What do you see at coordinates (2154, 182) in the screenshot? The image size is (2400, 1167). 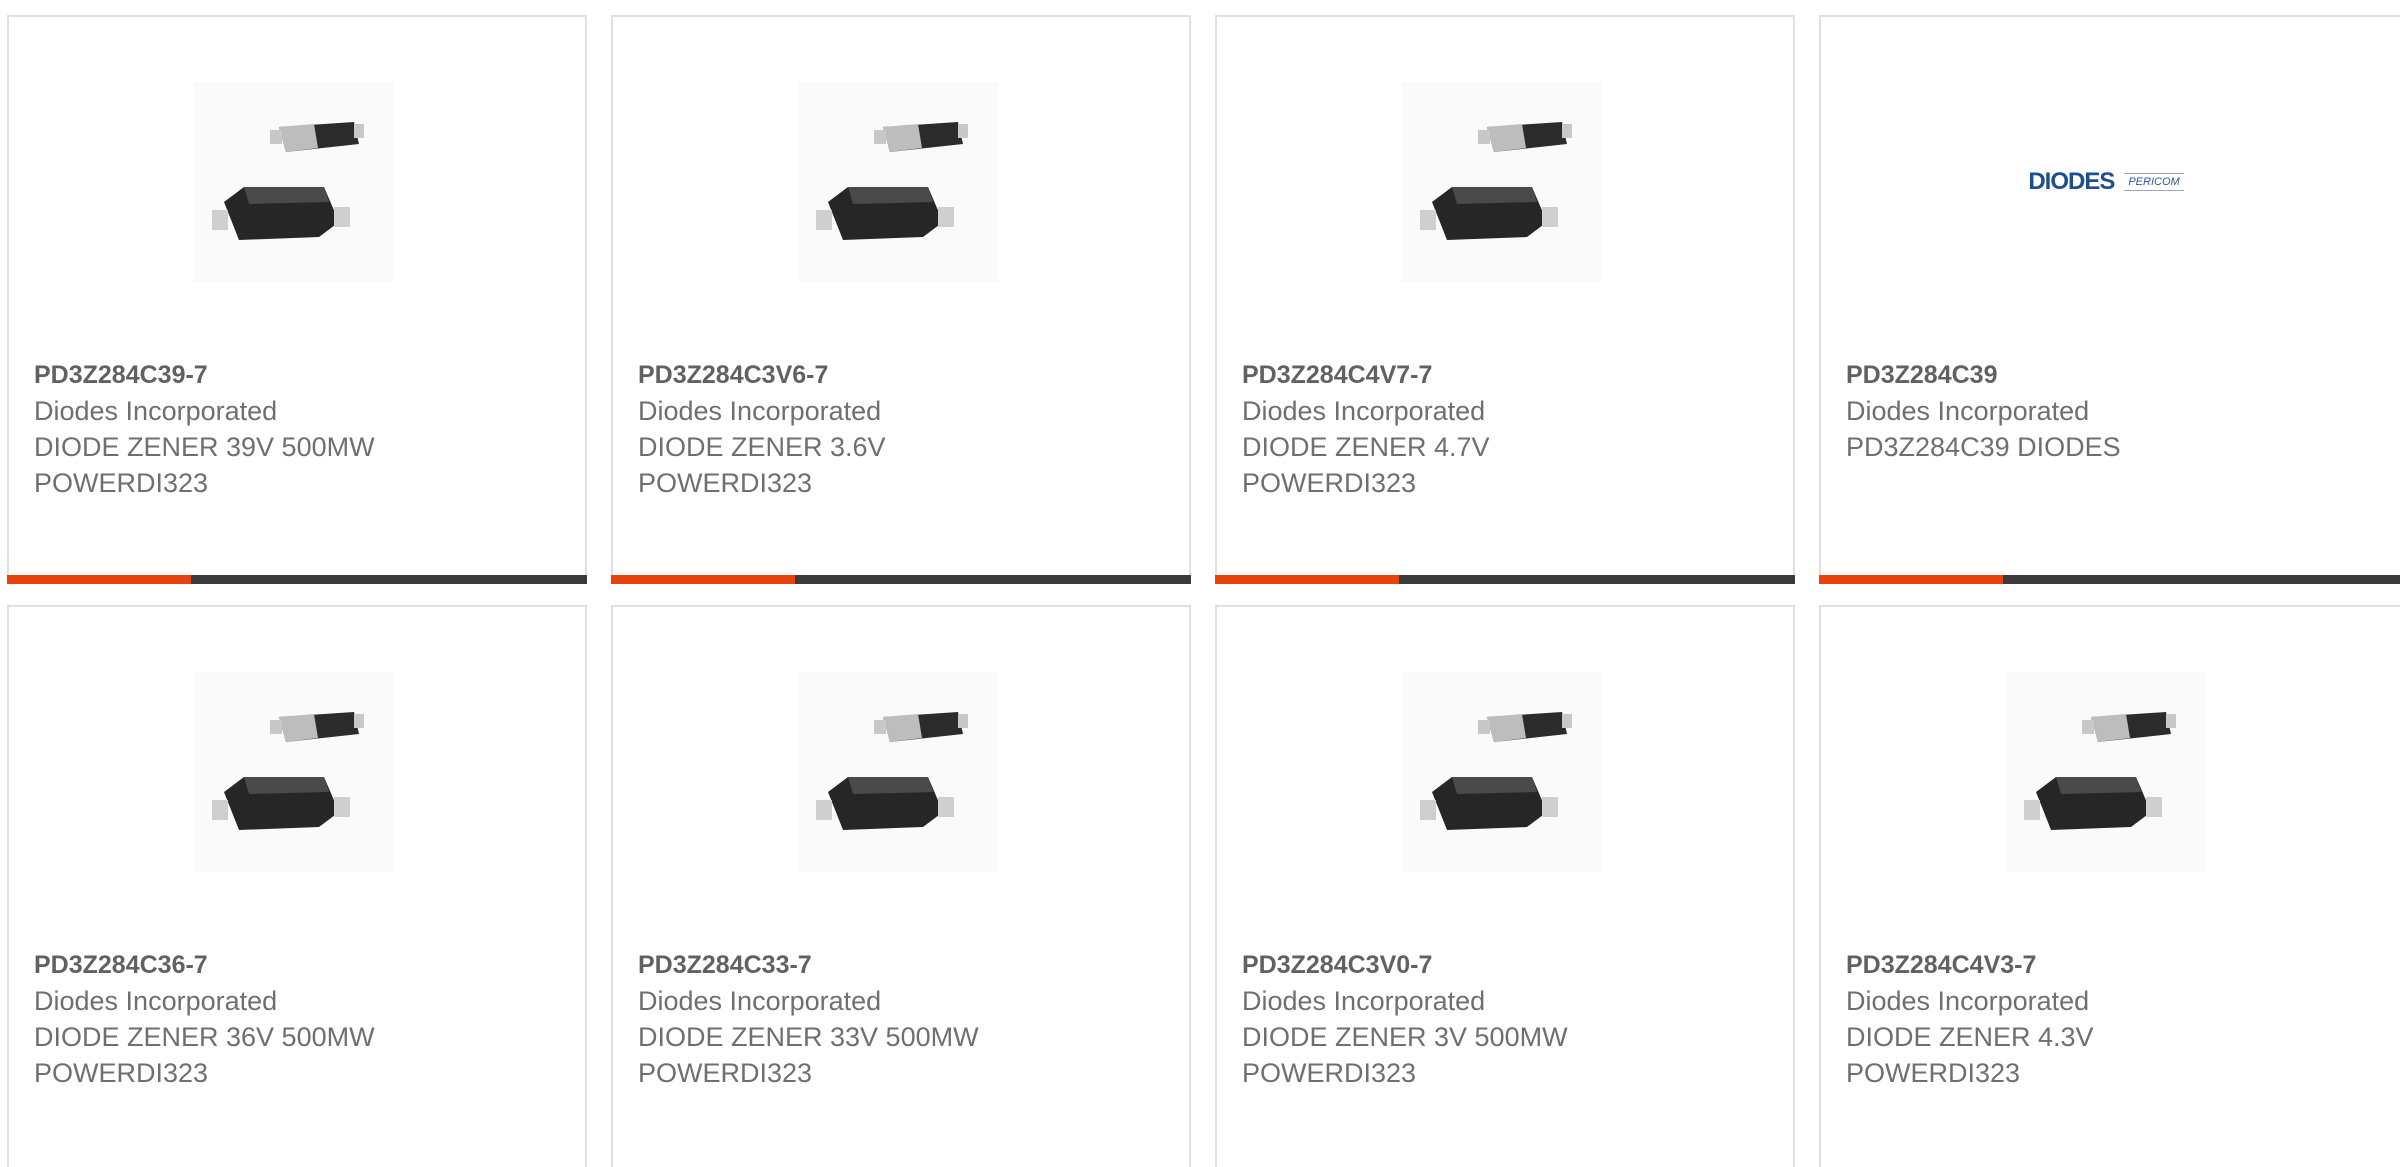 I see `pericom-logo-text: PERICOM` at bounding box center [2154, 182].